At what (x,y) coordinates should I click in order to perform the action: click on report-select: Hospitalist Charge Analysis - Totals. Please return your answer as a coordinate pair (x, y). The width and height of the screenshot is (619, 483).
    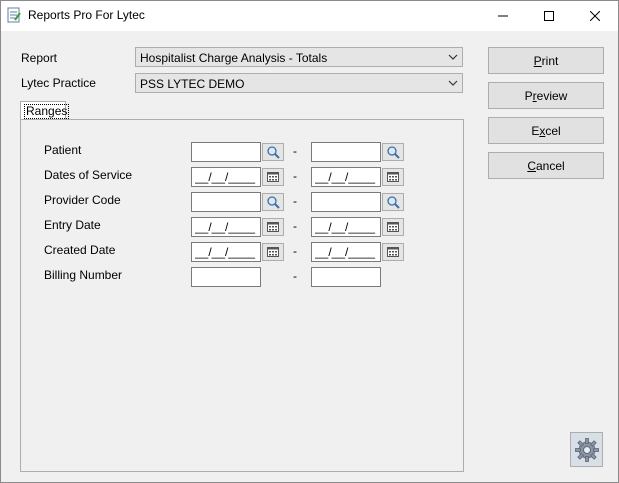
    Looking at the image, I should click on (299, 57).